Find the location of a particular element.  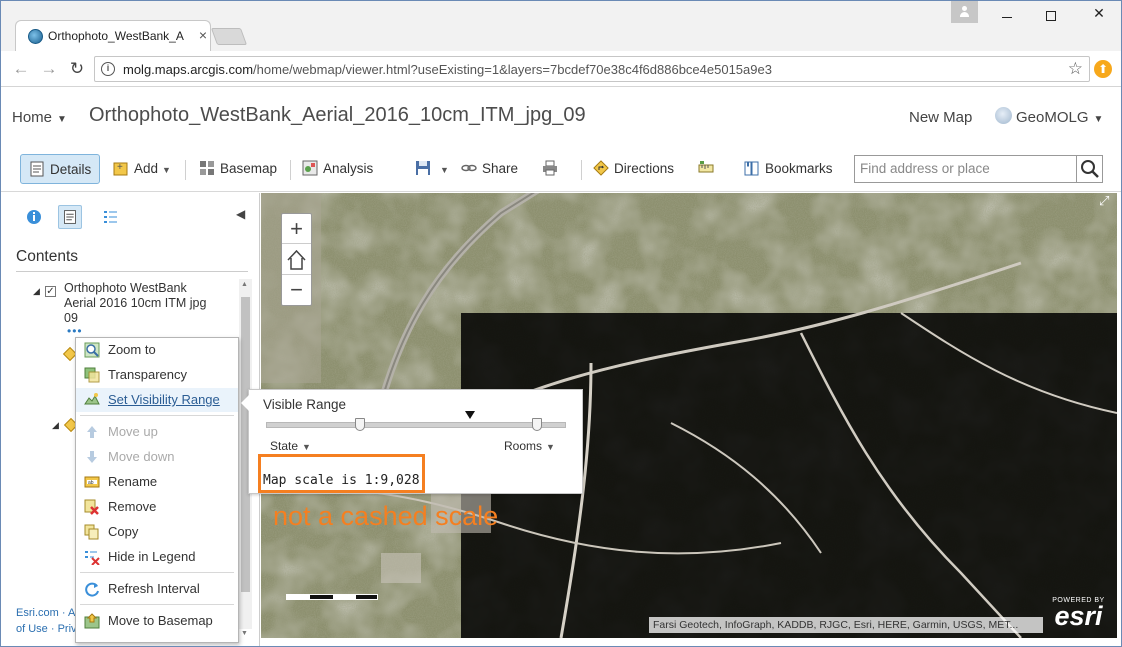

copy-icon is located at coordinates (91, 532).